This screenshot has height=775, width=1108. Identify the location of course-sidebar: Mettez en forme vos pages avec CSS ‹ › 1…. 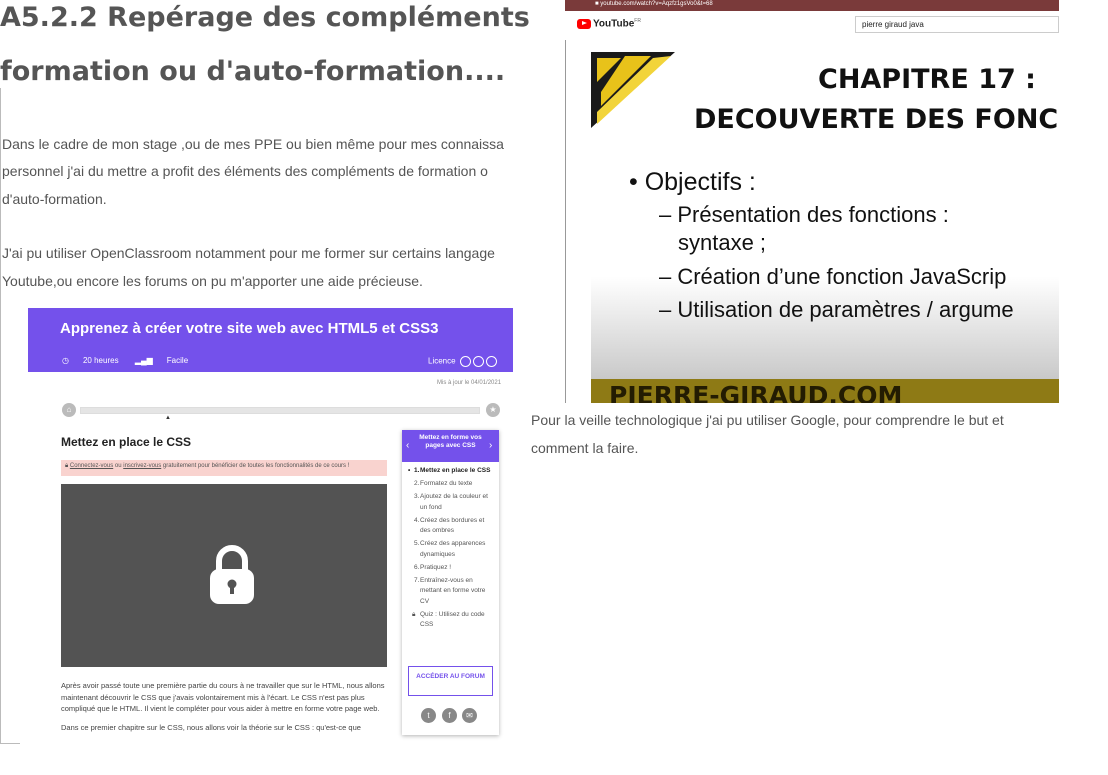
(450, 582).